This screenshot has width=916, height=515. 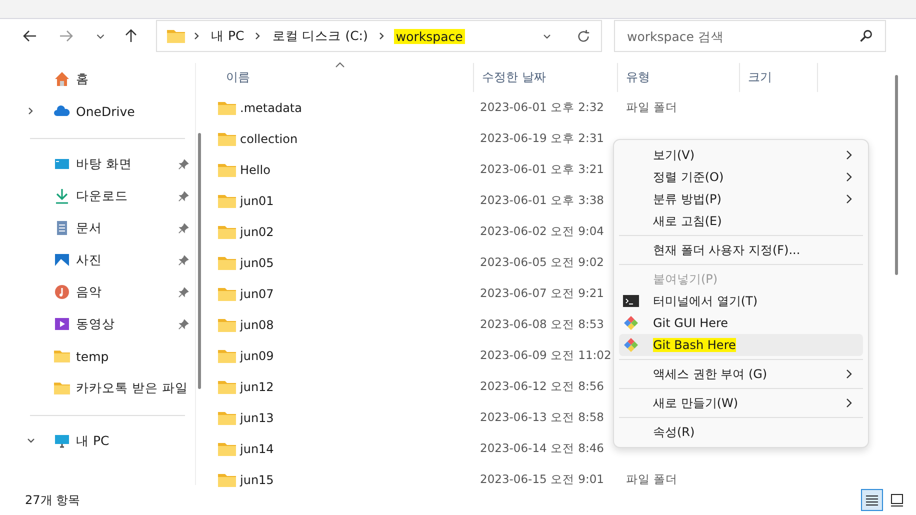 I want to click on table-cell: 2023-06-12 오전 8:56, so click(x=542, y=386).